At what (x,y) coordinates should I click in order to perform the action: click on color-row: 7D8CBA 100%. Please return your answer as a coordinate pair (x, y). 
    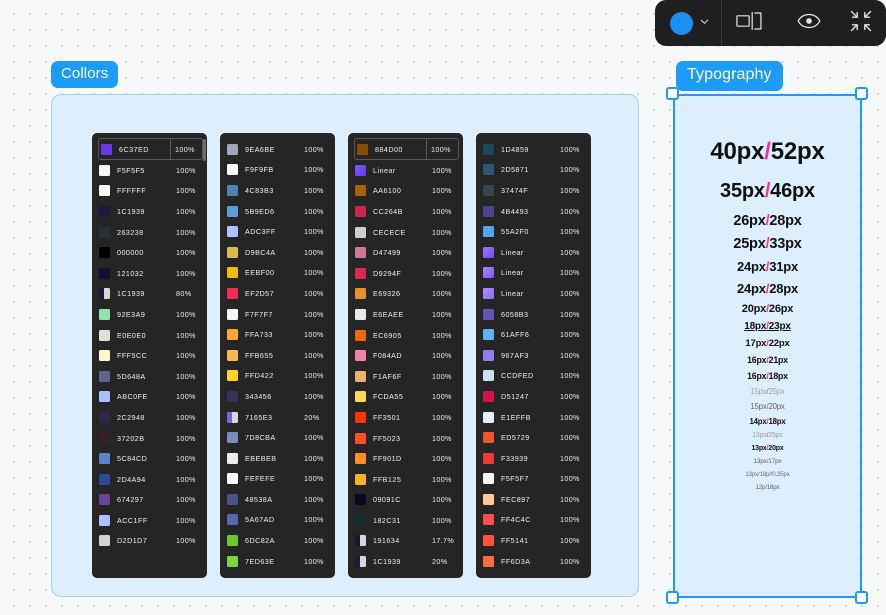
    Looking at the image, I should click on (277, 437).